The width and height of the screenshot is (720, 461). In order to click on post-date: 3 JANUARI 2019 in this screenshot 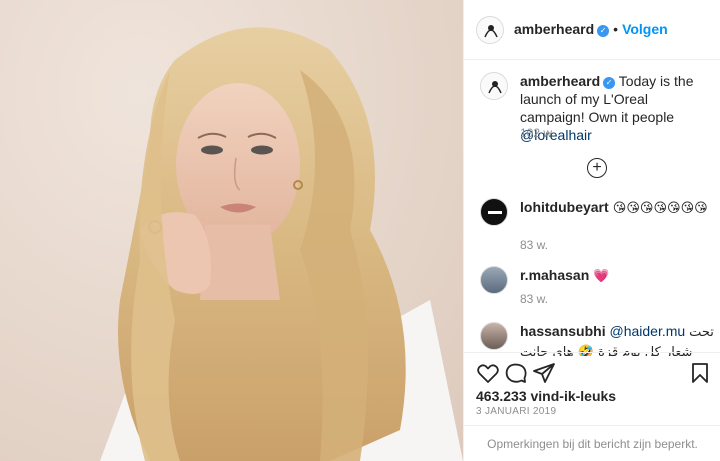, I will do `click(516, 411)`.